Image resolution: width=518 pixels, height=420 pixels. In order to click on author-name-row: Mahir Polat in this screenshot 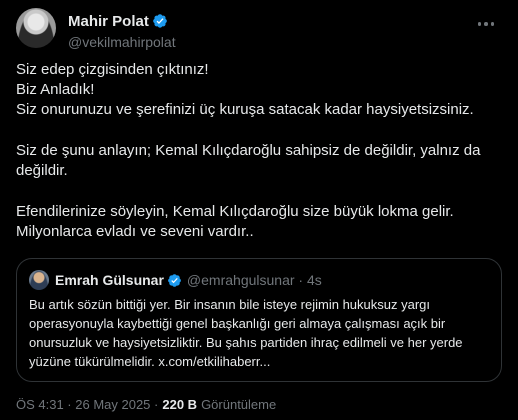, I will do `click(118, 21)`.